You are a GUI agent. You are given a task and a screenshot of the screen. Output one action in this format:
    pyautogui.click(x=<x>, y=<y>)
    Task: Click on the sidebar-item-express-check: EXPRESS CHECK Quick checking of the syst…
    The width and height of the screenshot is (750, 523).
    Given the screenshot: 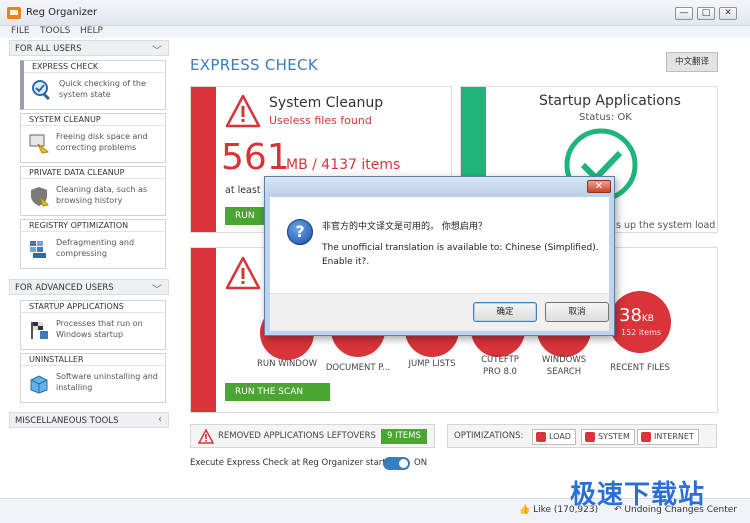 What is the action you would take?
    pyautogui.click(x=93, y=85)
    